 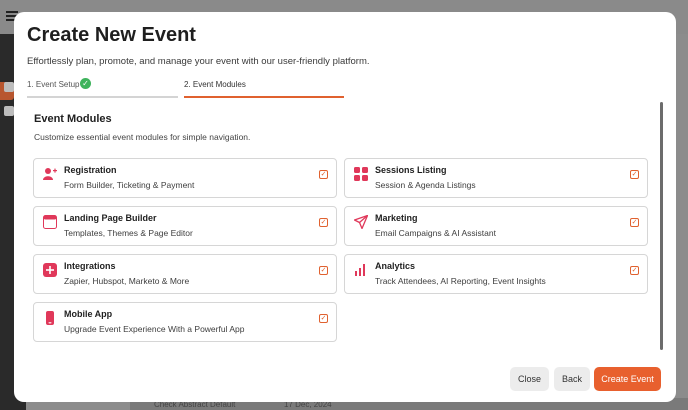 What do you see at coordinates (127, 281) in the screenshot?
I see `module-description: Zapier, Hubspot, Marketo & More` at bounding box center [127, 281].